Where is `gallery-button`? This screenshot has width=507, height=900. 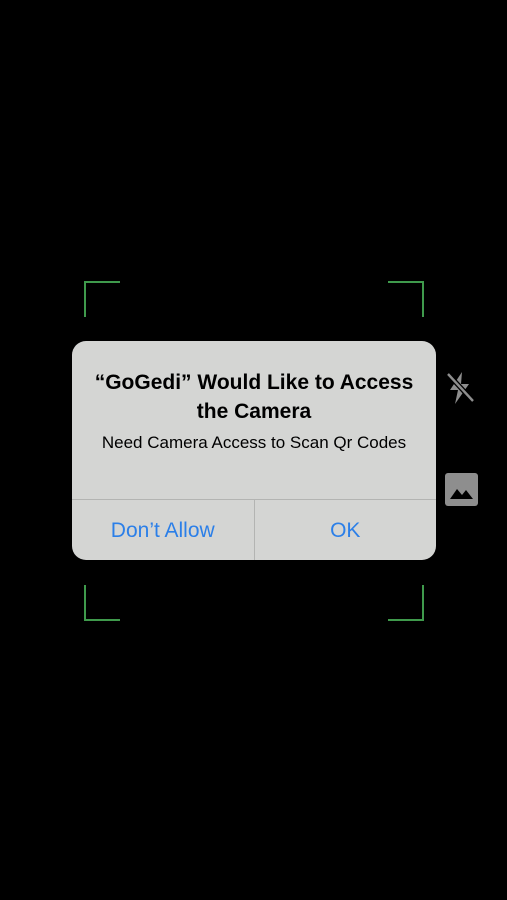
gallery-button is located at coordinates (461, 489).